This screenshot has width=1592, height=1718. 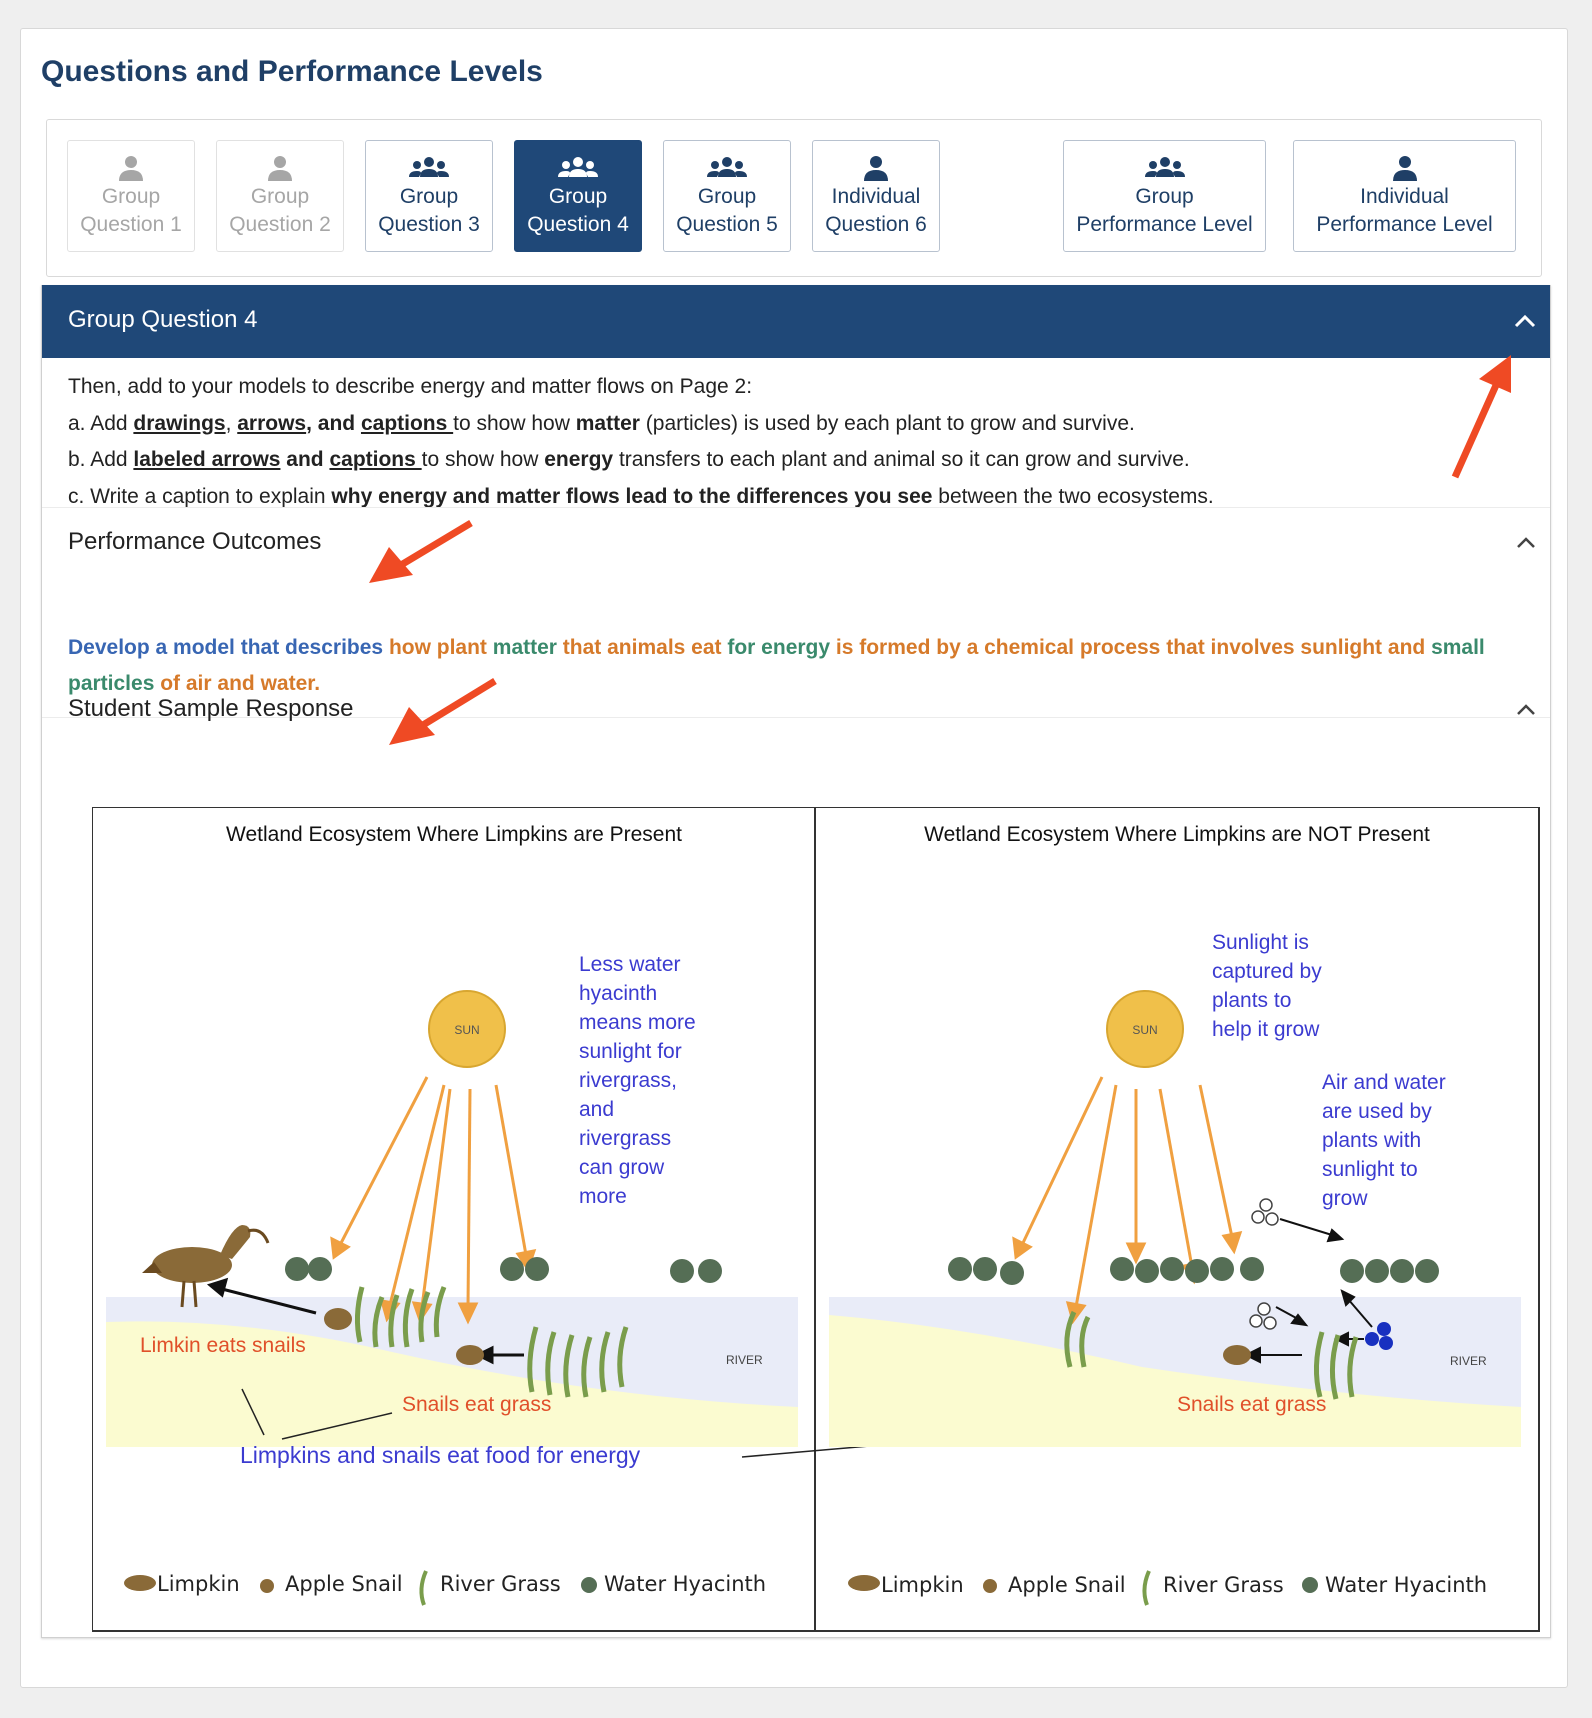 What do you see at coordinates (228, 647) in the screenshot?
I see `outcome-segment: Develop a model that describes` at bounding box center [228, 647].